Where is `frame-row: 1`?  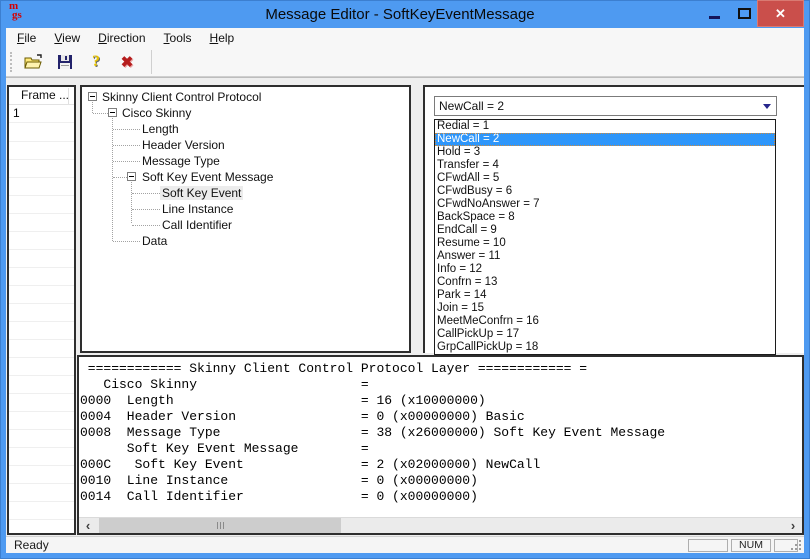
frame-row: 1 is located at coordinates (41, 114).